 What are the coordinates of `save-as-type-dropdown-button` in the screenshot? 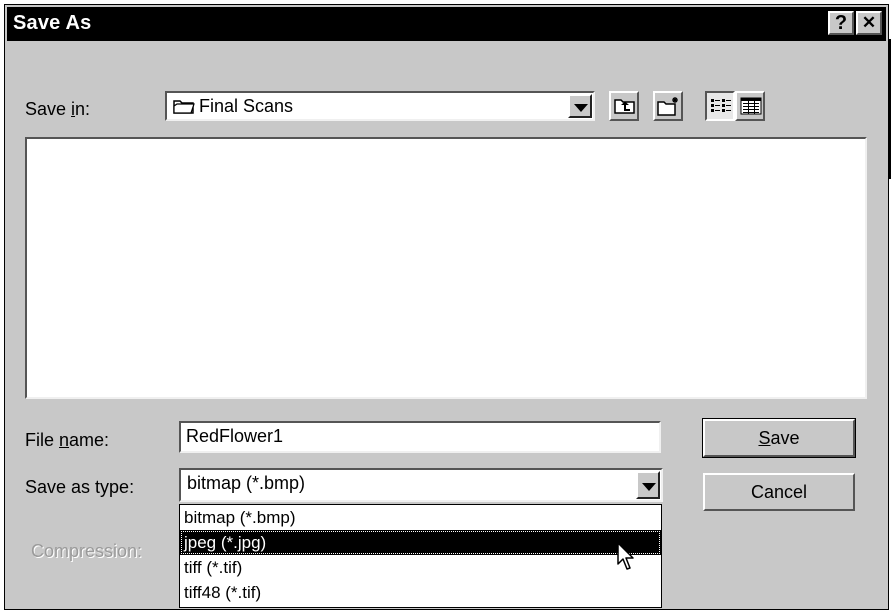 It's located at (648, 485).